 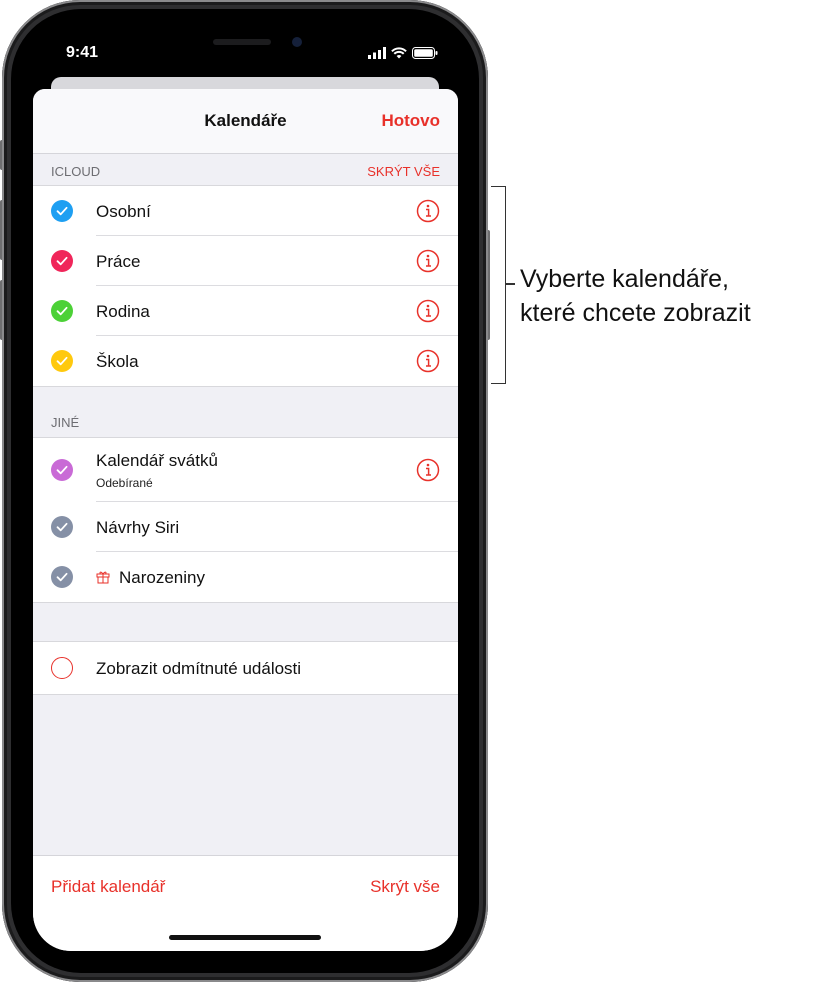 I want to click on wifi-icon, so click(x=399, y=53).